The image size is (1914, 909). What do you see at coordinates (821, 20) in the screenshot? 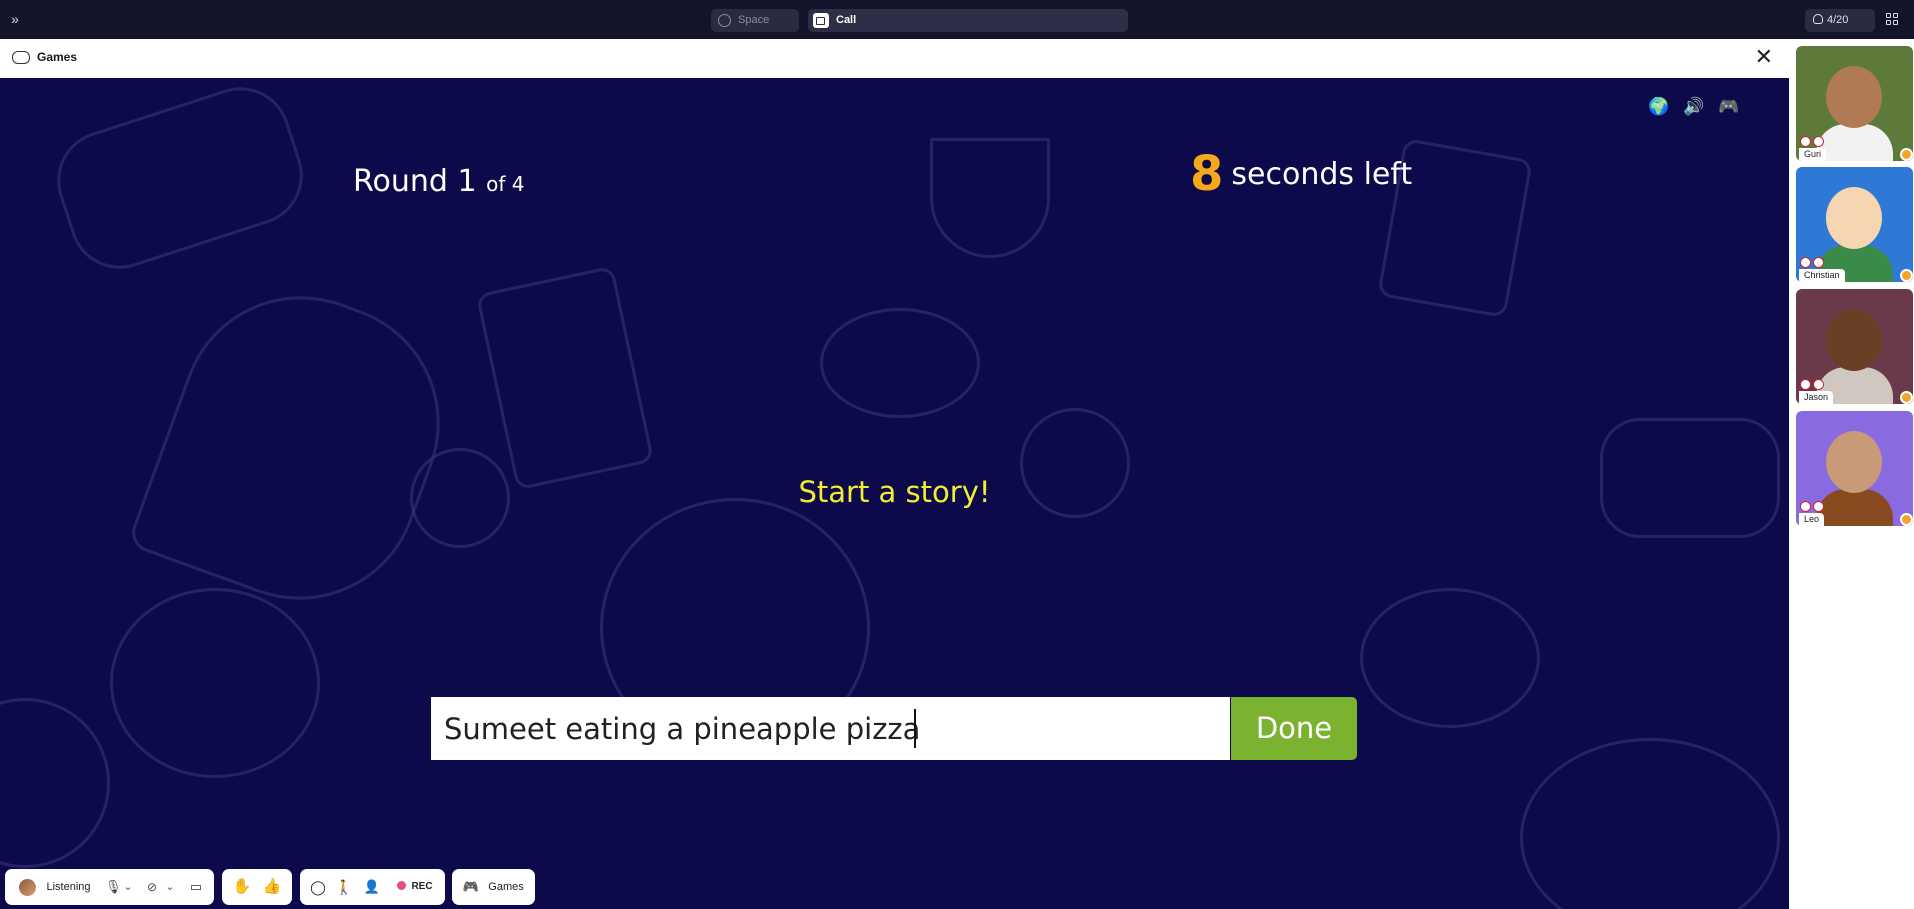
I see `video-call-icon` at bounding box center [821, 20].